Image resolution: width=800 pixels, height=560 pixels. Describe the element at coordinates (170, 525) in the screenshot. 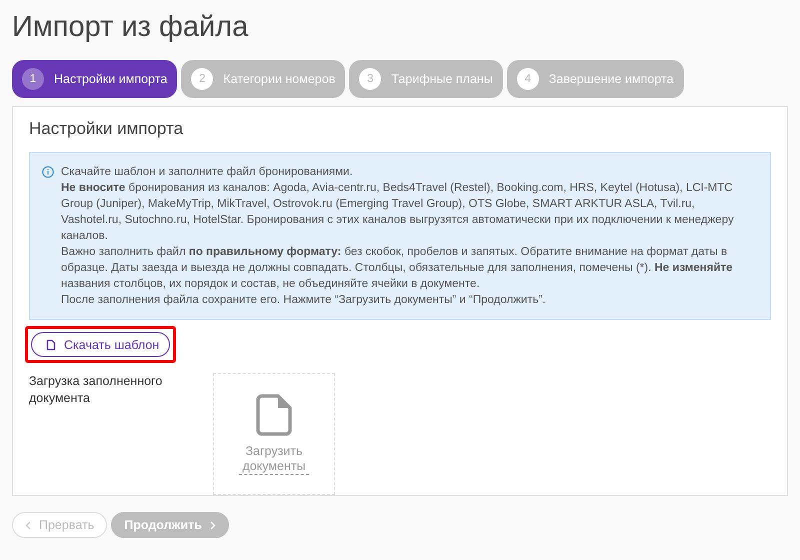

I see `continue-button: Продолжить` at that location.